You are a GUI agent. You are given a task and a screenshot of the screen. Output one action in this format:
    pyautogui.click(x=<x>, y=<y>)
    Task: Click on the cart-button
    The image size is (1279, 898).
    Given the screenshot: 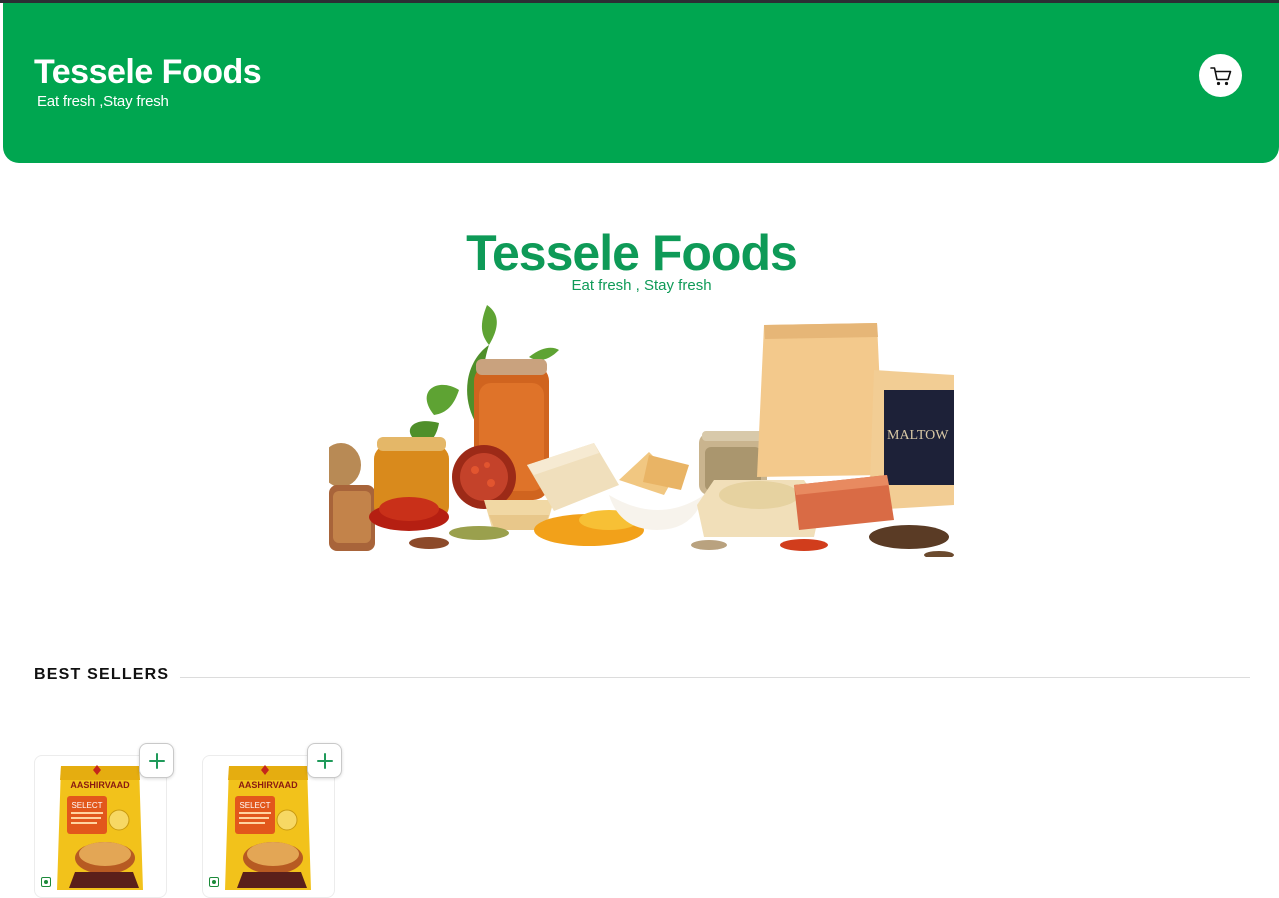 What is the action you would take?
    pyautogui.click(x=1220, y=75)
    